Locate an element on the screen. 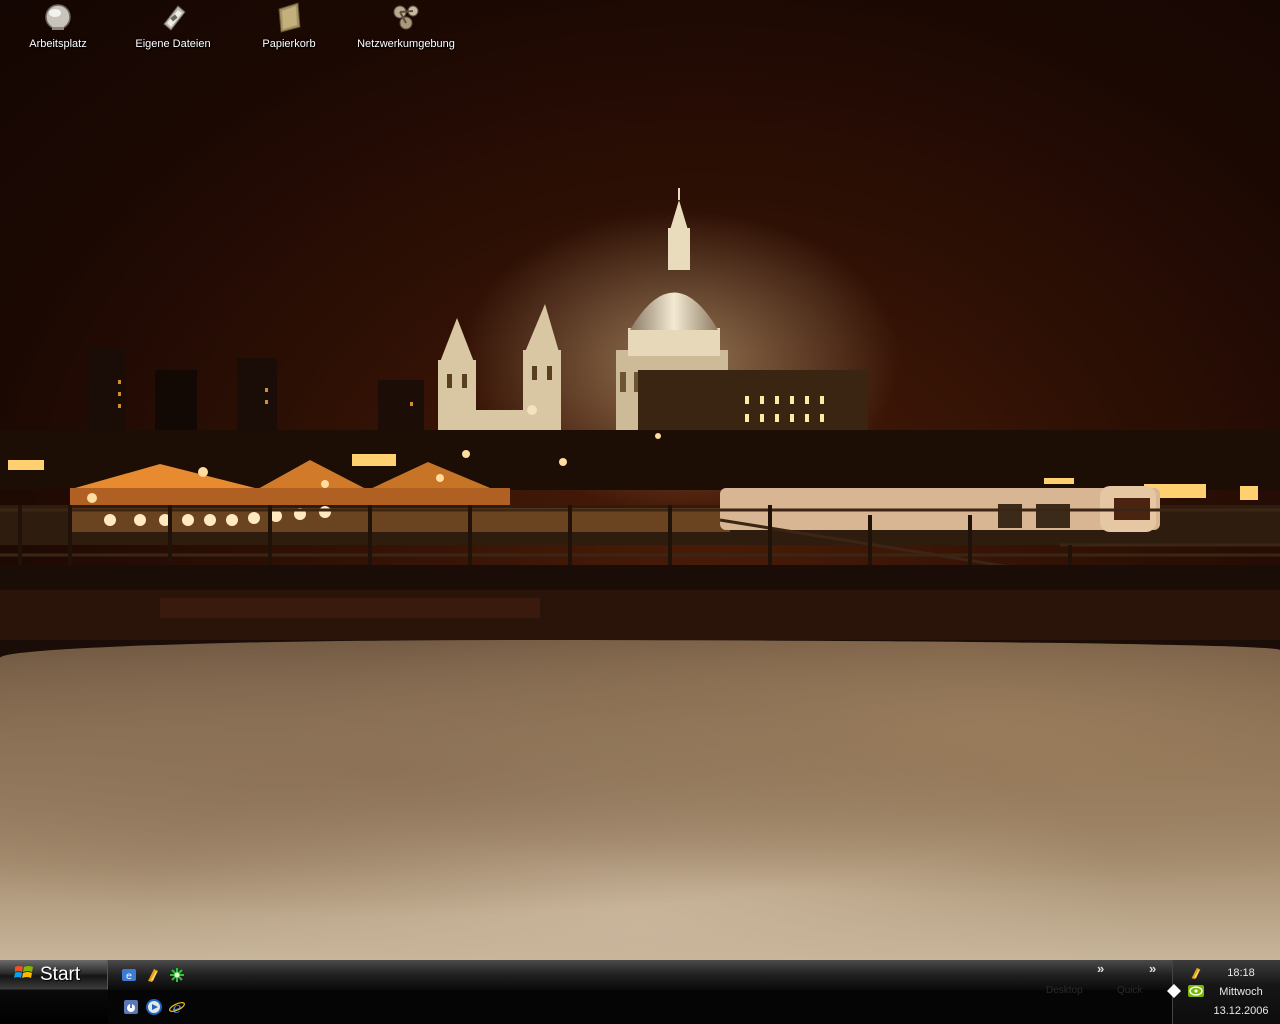 The image size is (1280, 1024). taskbar-band is located at coordinates (640, 975).